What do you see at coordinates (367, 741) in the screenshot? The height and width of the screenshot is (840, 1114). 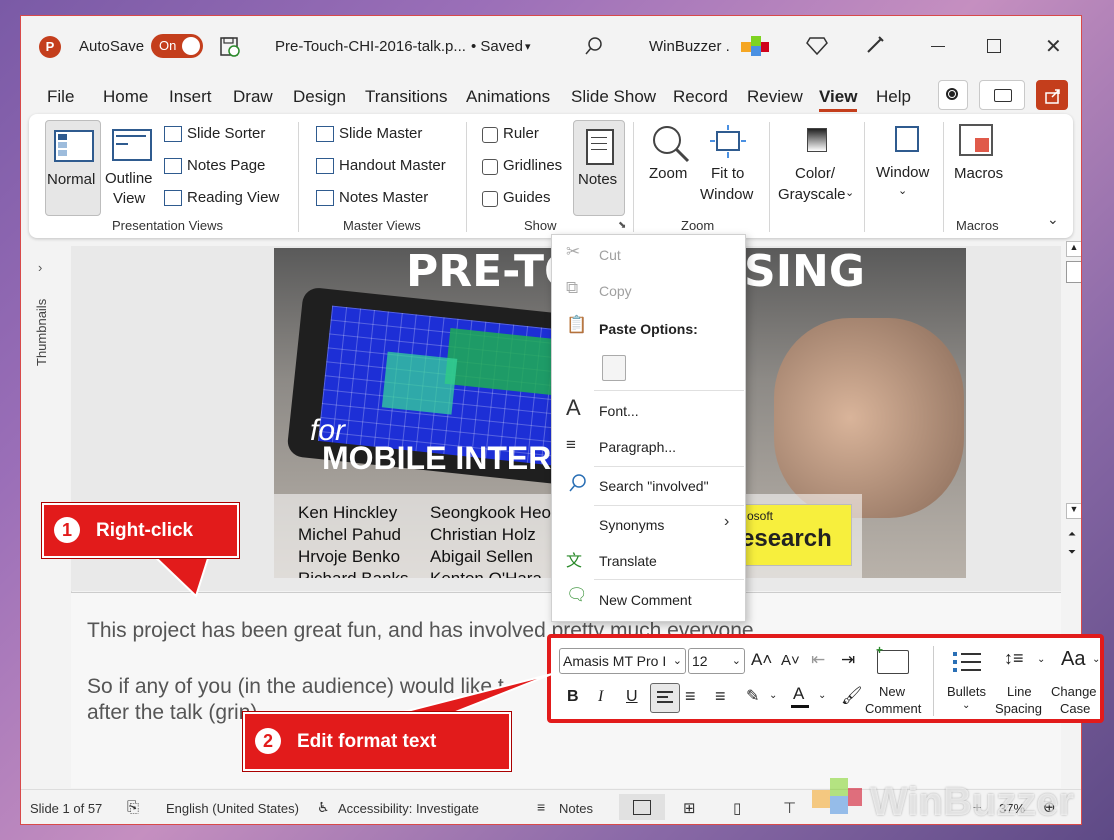 I see `callout-text: Edit format text` at bounding box center [367, 741].